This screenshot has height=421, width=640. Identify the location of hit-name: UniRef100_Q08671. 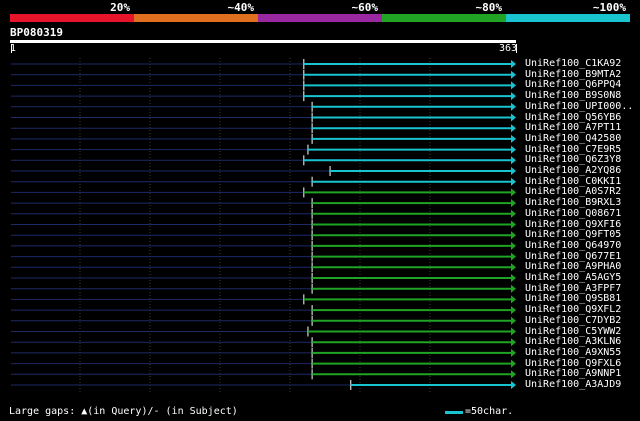
(573, 213).